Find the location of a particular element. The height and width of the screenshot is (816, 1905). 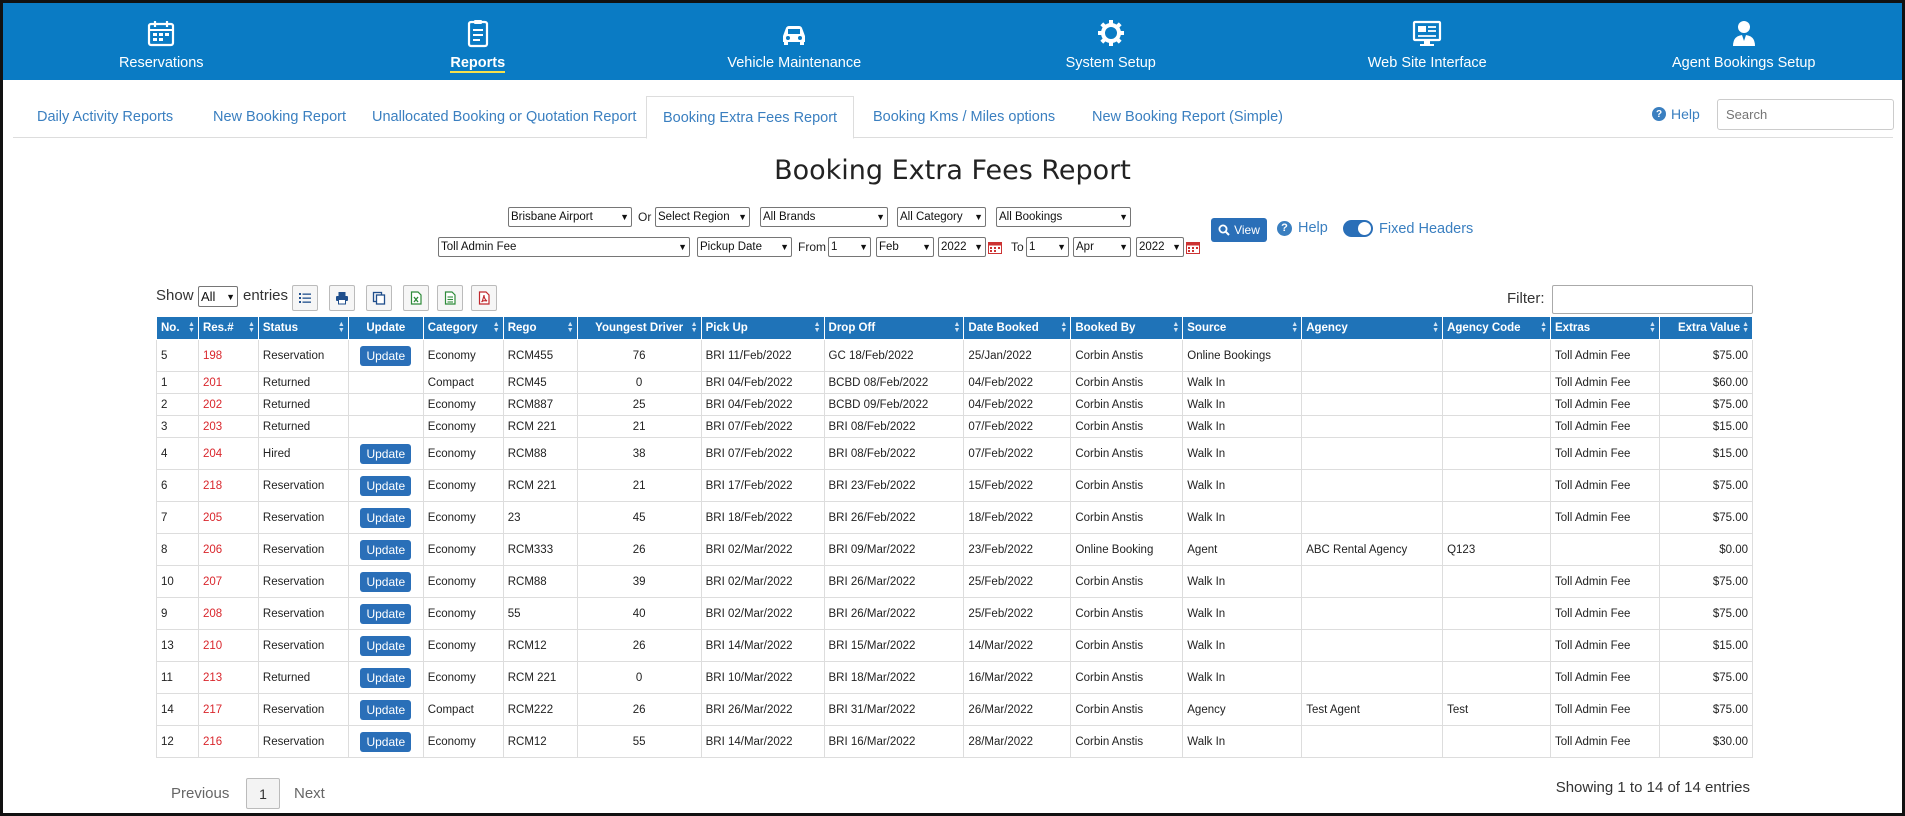

res-number-cell: 198 is located at coordinates (228, 355).